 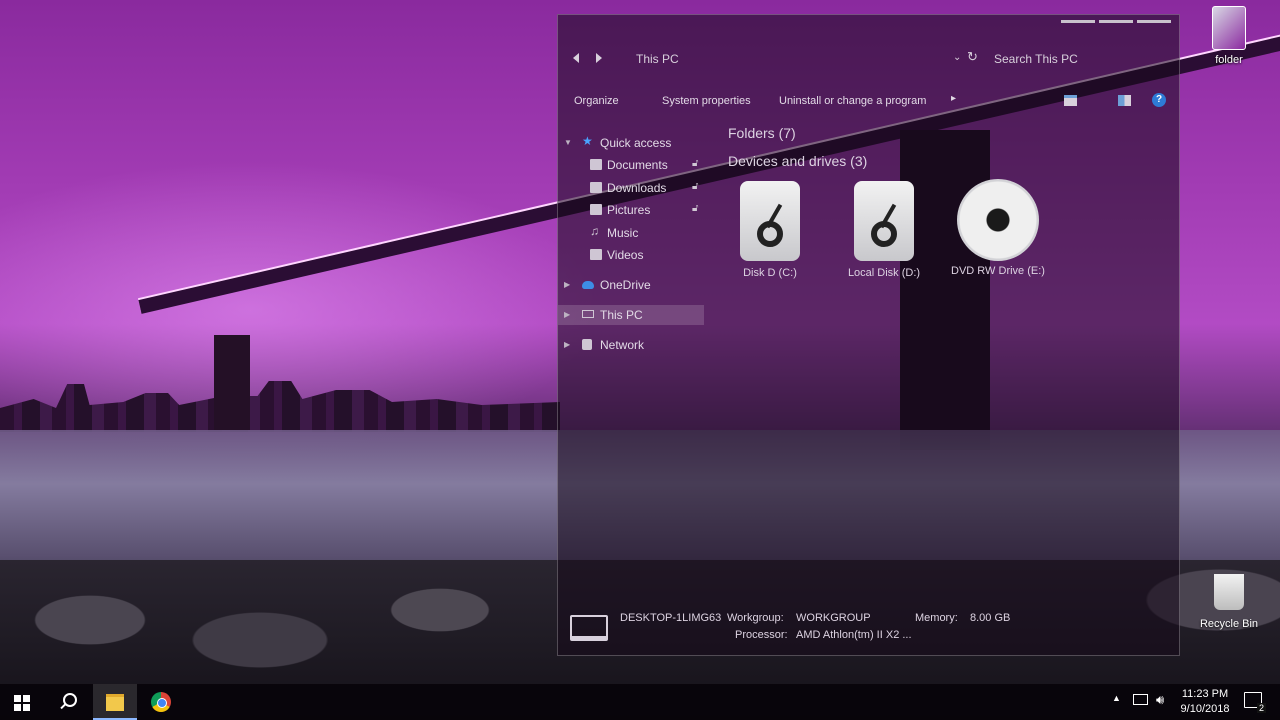 I want to click on start-button, so click(x=22, y=702).